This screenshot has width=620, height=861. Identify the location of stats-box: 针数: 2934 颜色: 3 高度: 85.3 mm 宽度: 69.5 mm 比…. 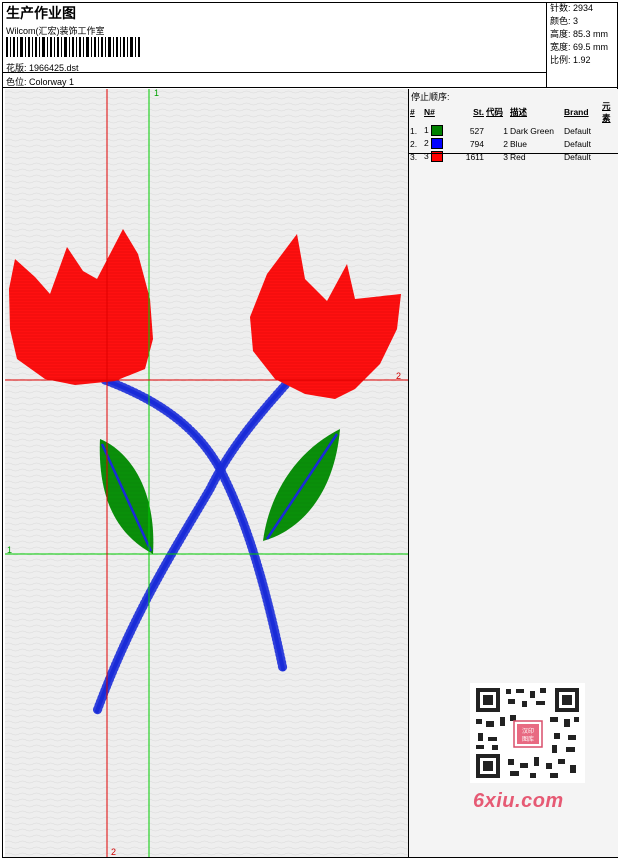
(582, 45).